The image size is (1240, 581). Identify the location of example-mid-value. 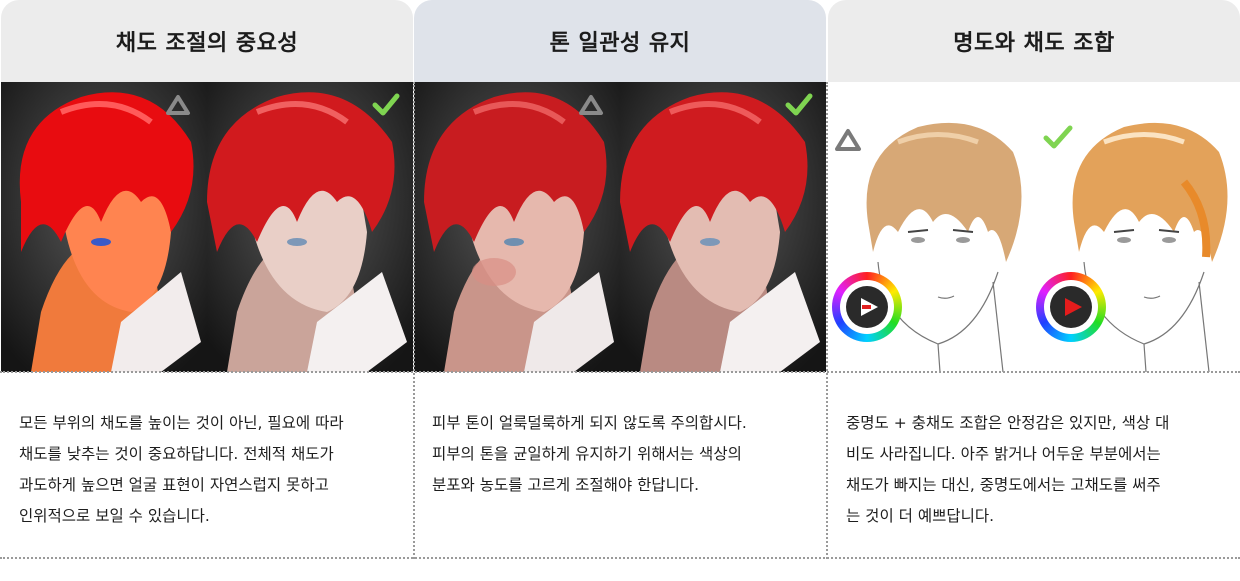
(931, 227).